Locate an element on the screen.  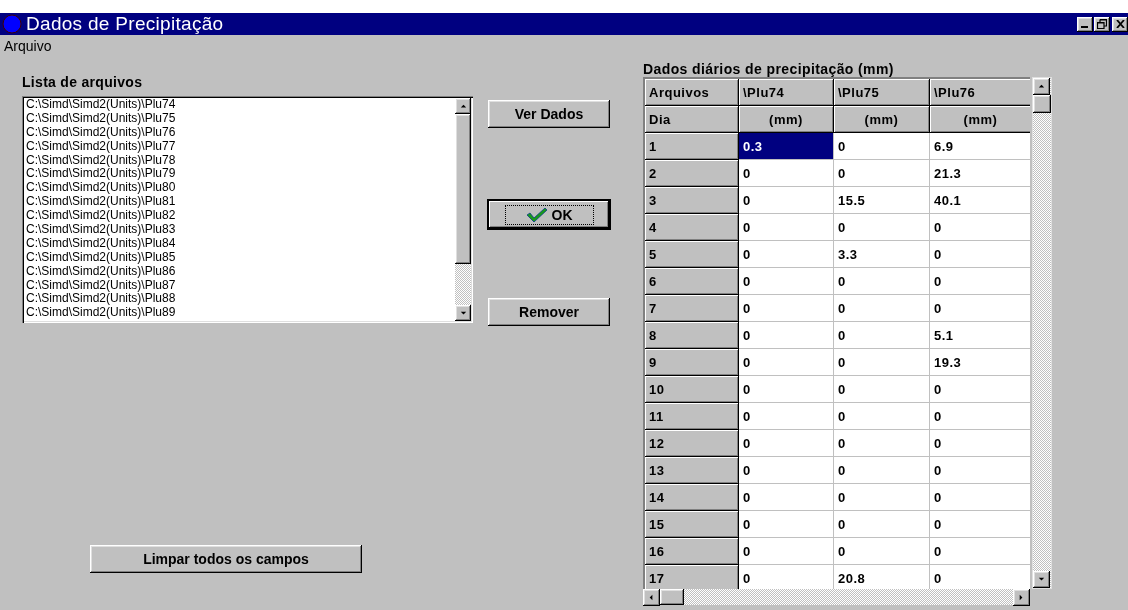
row-header: 2 is located at coordinates (692, 173).